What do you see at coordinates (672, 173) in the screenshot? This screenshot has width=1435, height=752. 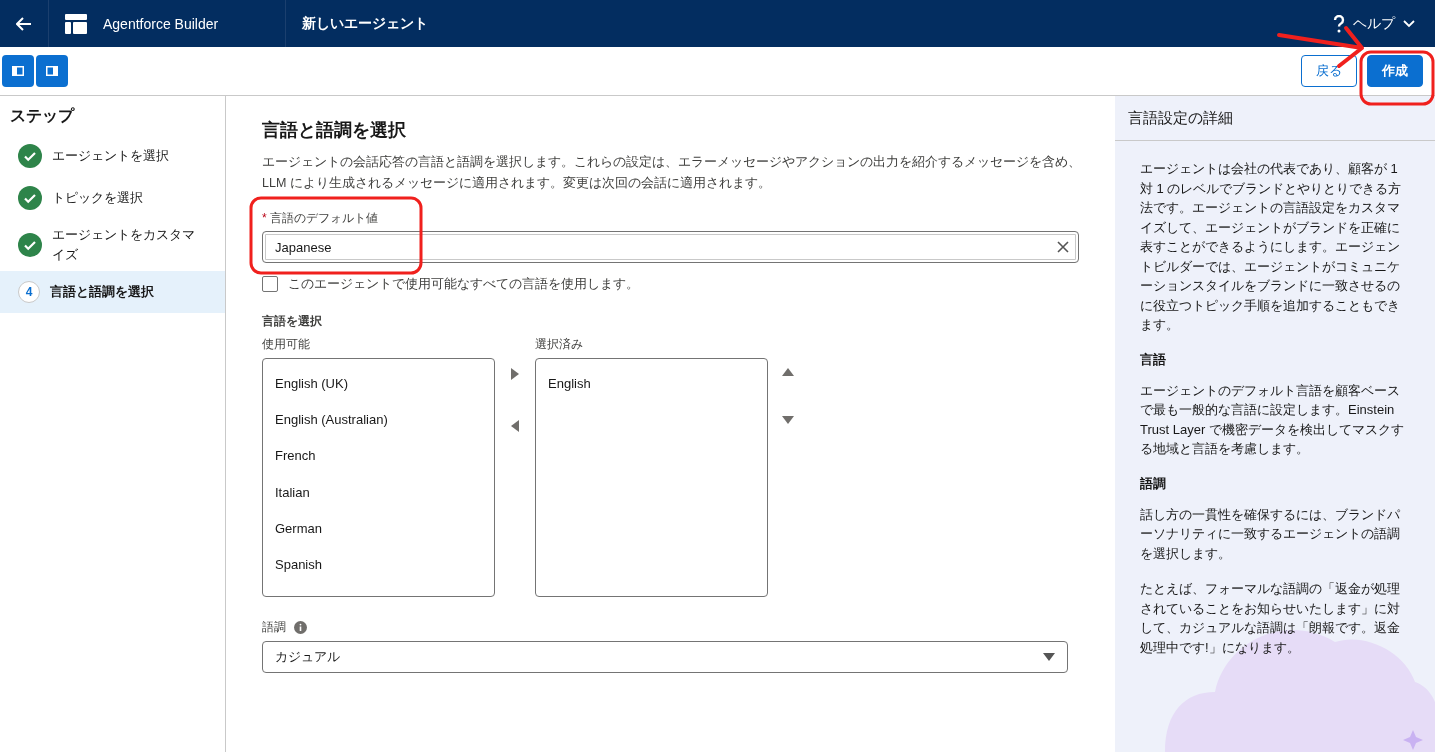 I see `description-text: エージェントの会話応答の言語と語調を選択します。これらの設定は、エラーメッセージやアクションの出力を紹介するメッセージを含め、LLM により生成されるメッセージに適用されます。変更は次回の会話に適用されます。` at bounding box center [672, 173].